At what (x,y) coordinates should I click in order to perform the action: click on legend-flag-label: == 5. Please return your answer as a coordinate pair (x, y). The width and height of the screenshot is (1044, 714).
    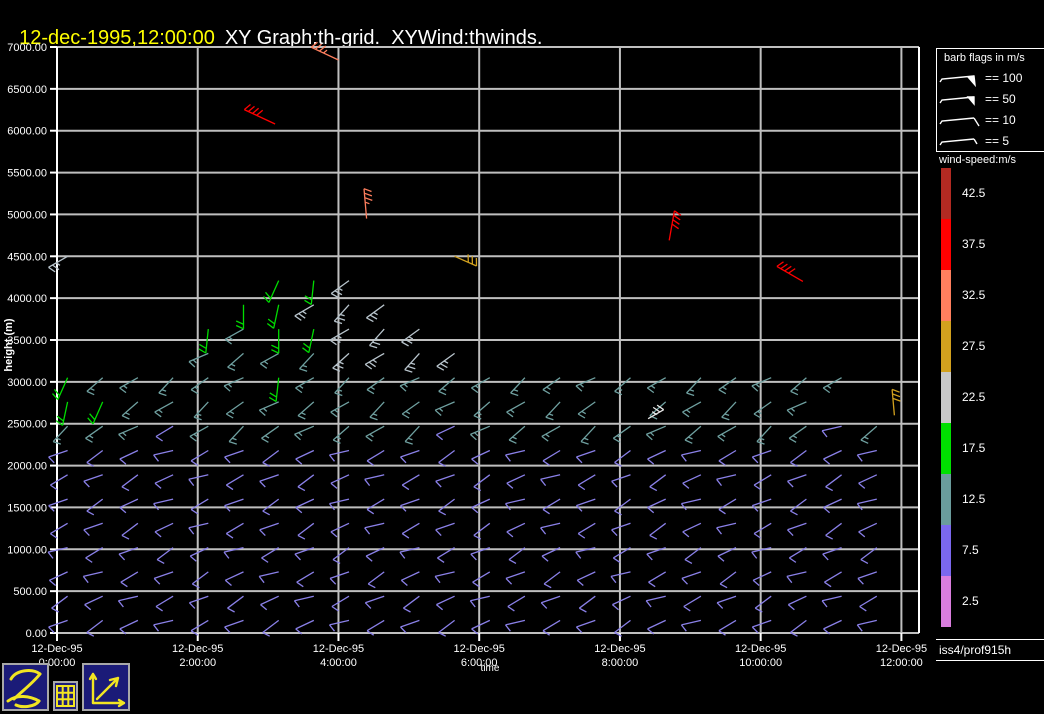
    Looking at the image, I should click on (997, 140).